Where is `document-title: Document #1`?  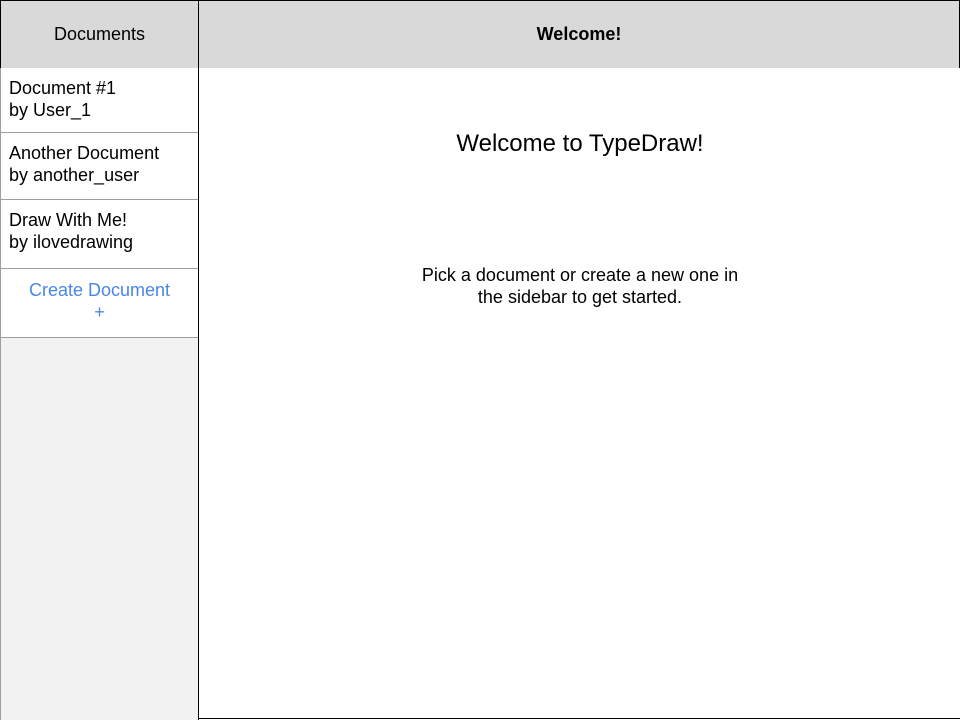
document-title: Document #1 is located at coordinates (63, 88).